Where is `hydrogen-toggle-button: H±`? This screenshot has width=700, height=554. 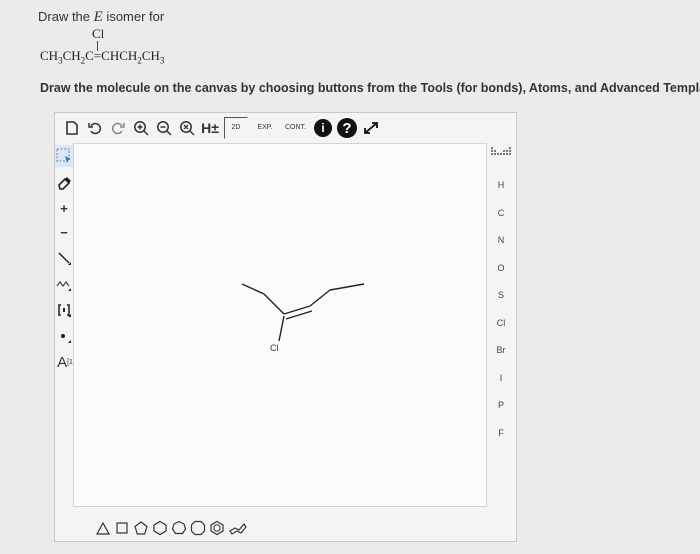 hydrogen-toggle-button: H± is located at coordinates (210, 128).